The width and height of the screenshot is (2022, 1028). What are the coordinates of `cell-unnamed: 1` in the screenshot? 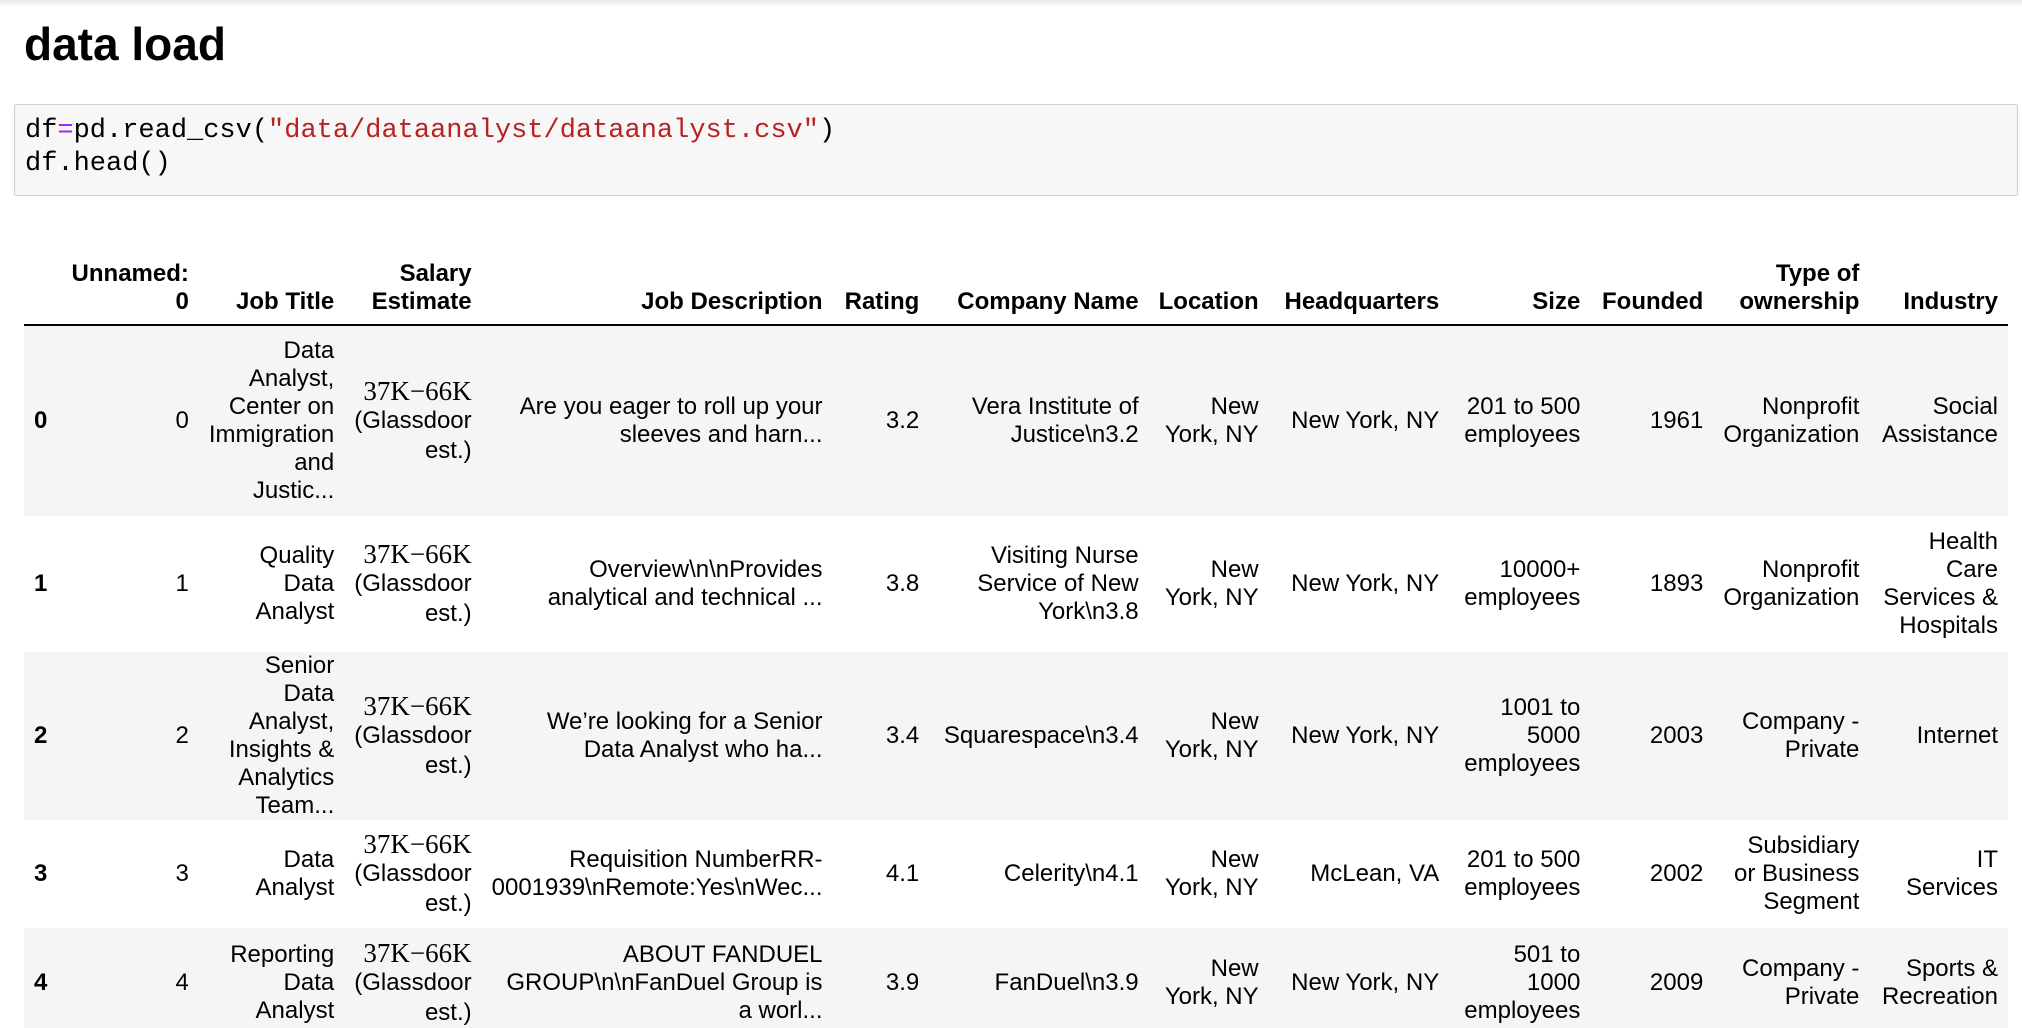 It's located at (182, 583).